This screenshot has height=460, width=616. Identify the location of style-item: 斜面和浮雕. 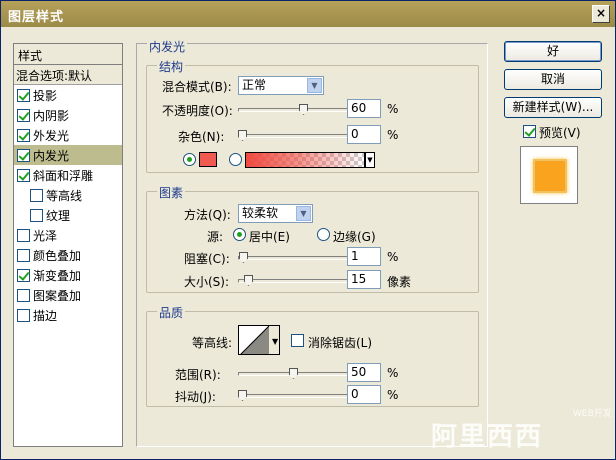
(68, 175).